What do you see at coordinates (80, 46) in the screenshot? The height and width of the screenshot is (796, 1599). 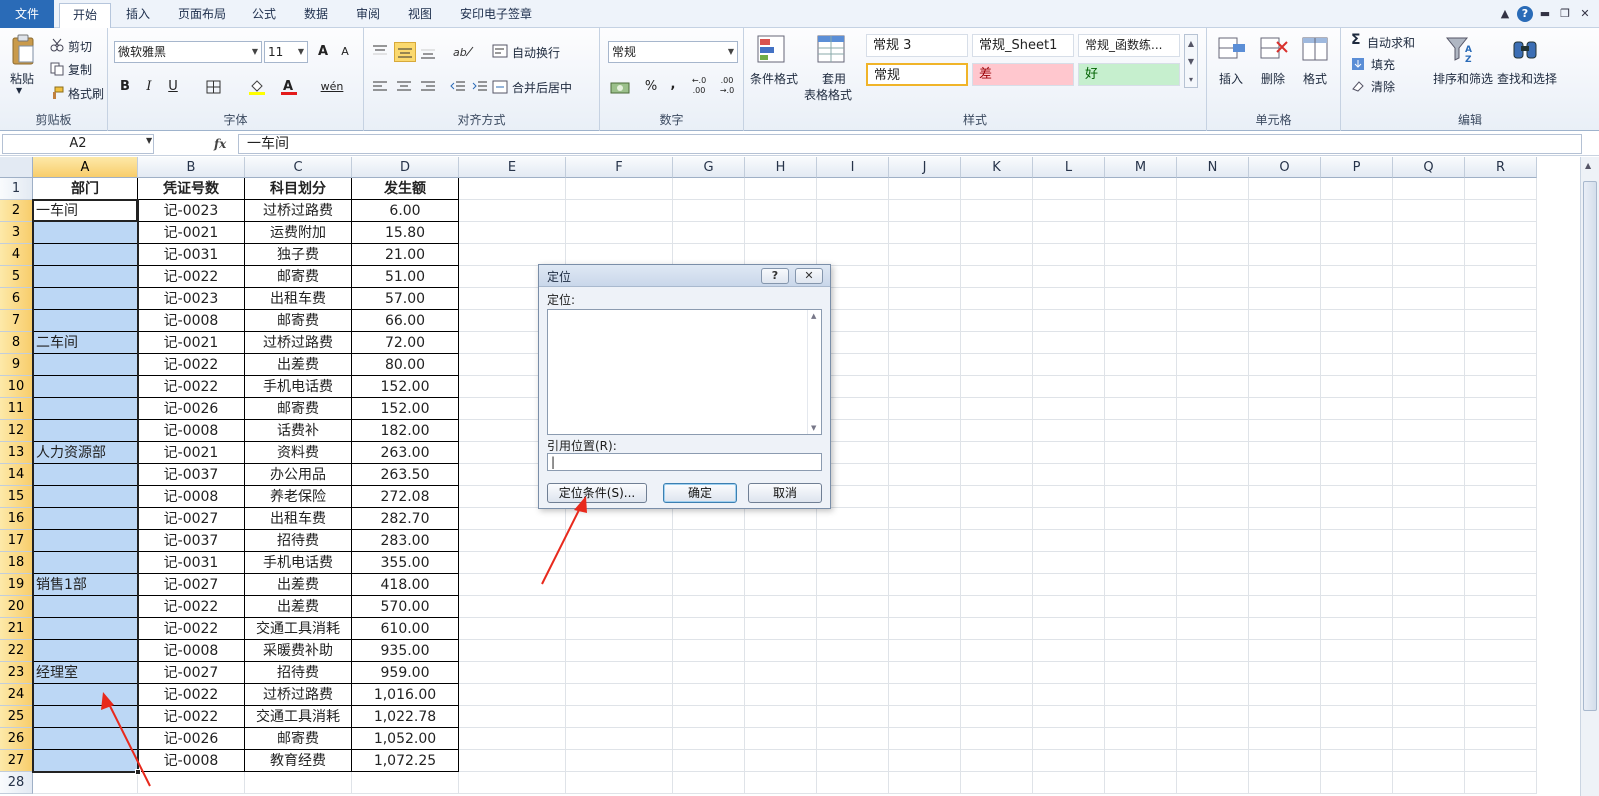 I see `cut-button: 剪切` at bounding box center [80, 46].